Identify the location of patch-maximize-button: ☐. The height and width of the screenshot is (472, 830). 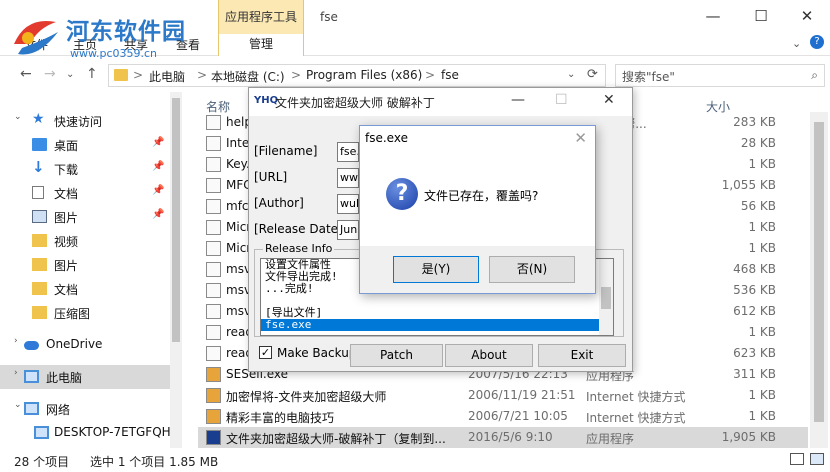
(561, 100).